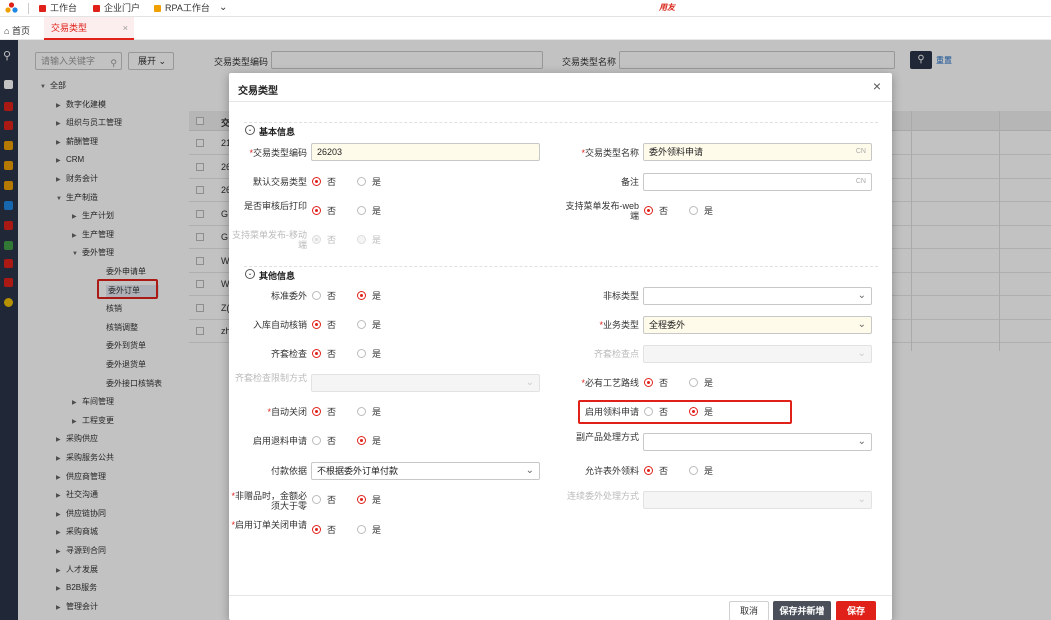  What do you see at coordinates (17, 30) in the screenshot?
I see `home-tab: ⌂ 首页` at bounding box center [17, 30].